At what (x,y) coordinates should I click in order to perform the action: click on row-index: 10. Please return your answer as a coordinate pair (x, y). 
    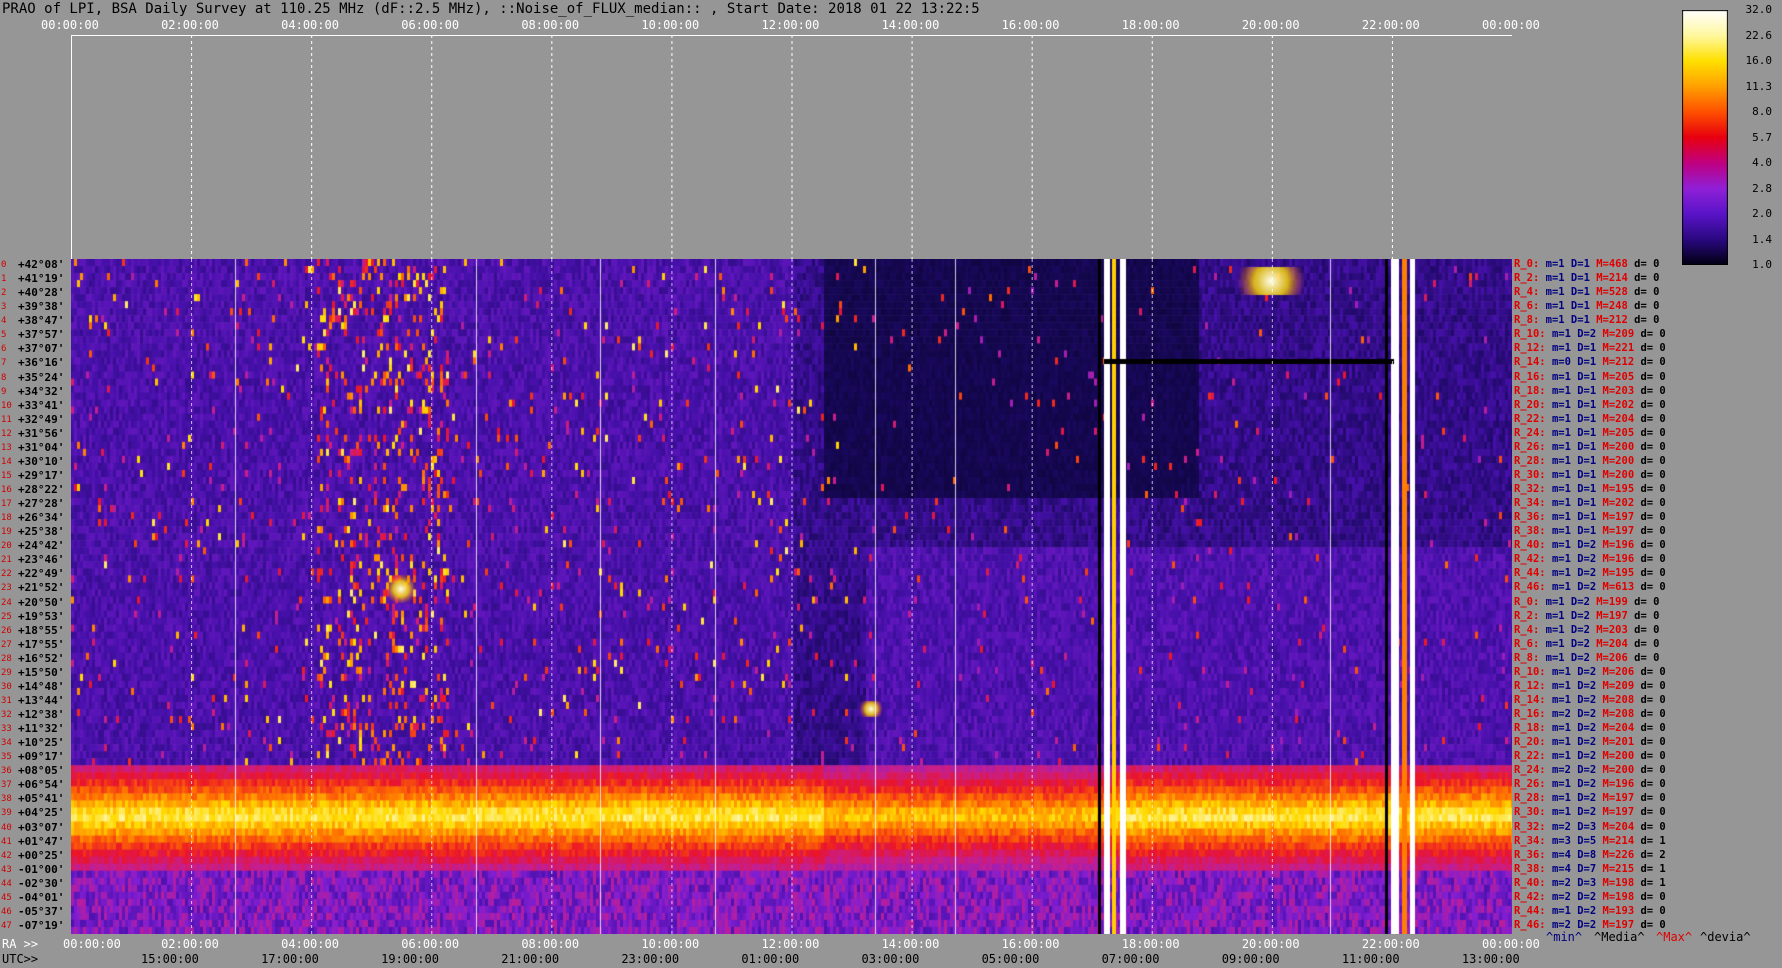
    Looking at the image, I should click on (6, 405).